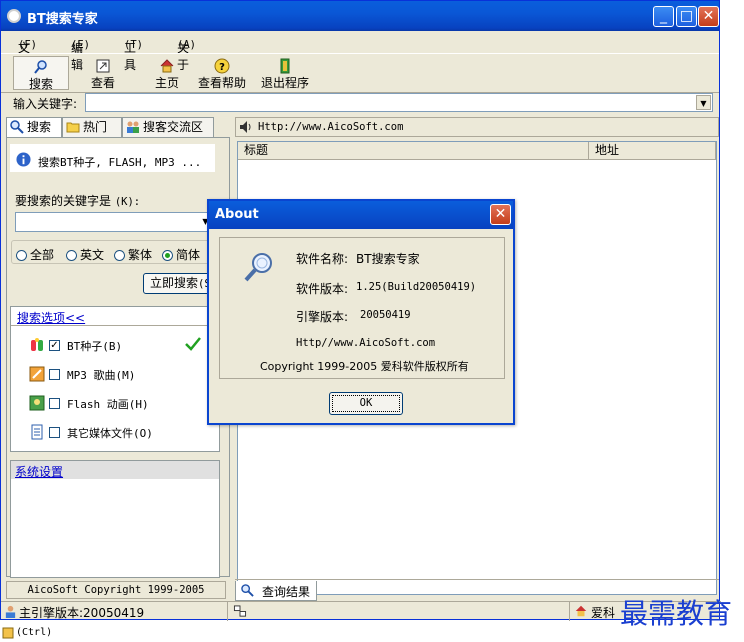  What do you see at coordinates (322, 289) in the screenshot?
I see `software-version-label: 软件版本:` at bounding box center [322, 289].